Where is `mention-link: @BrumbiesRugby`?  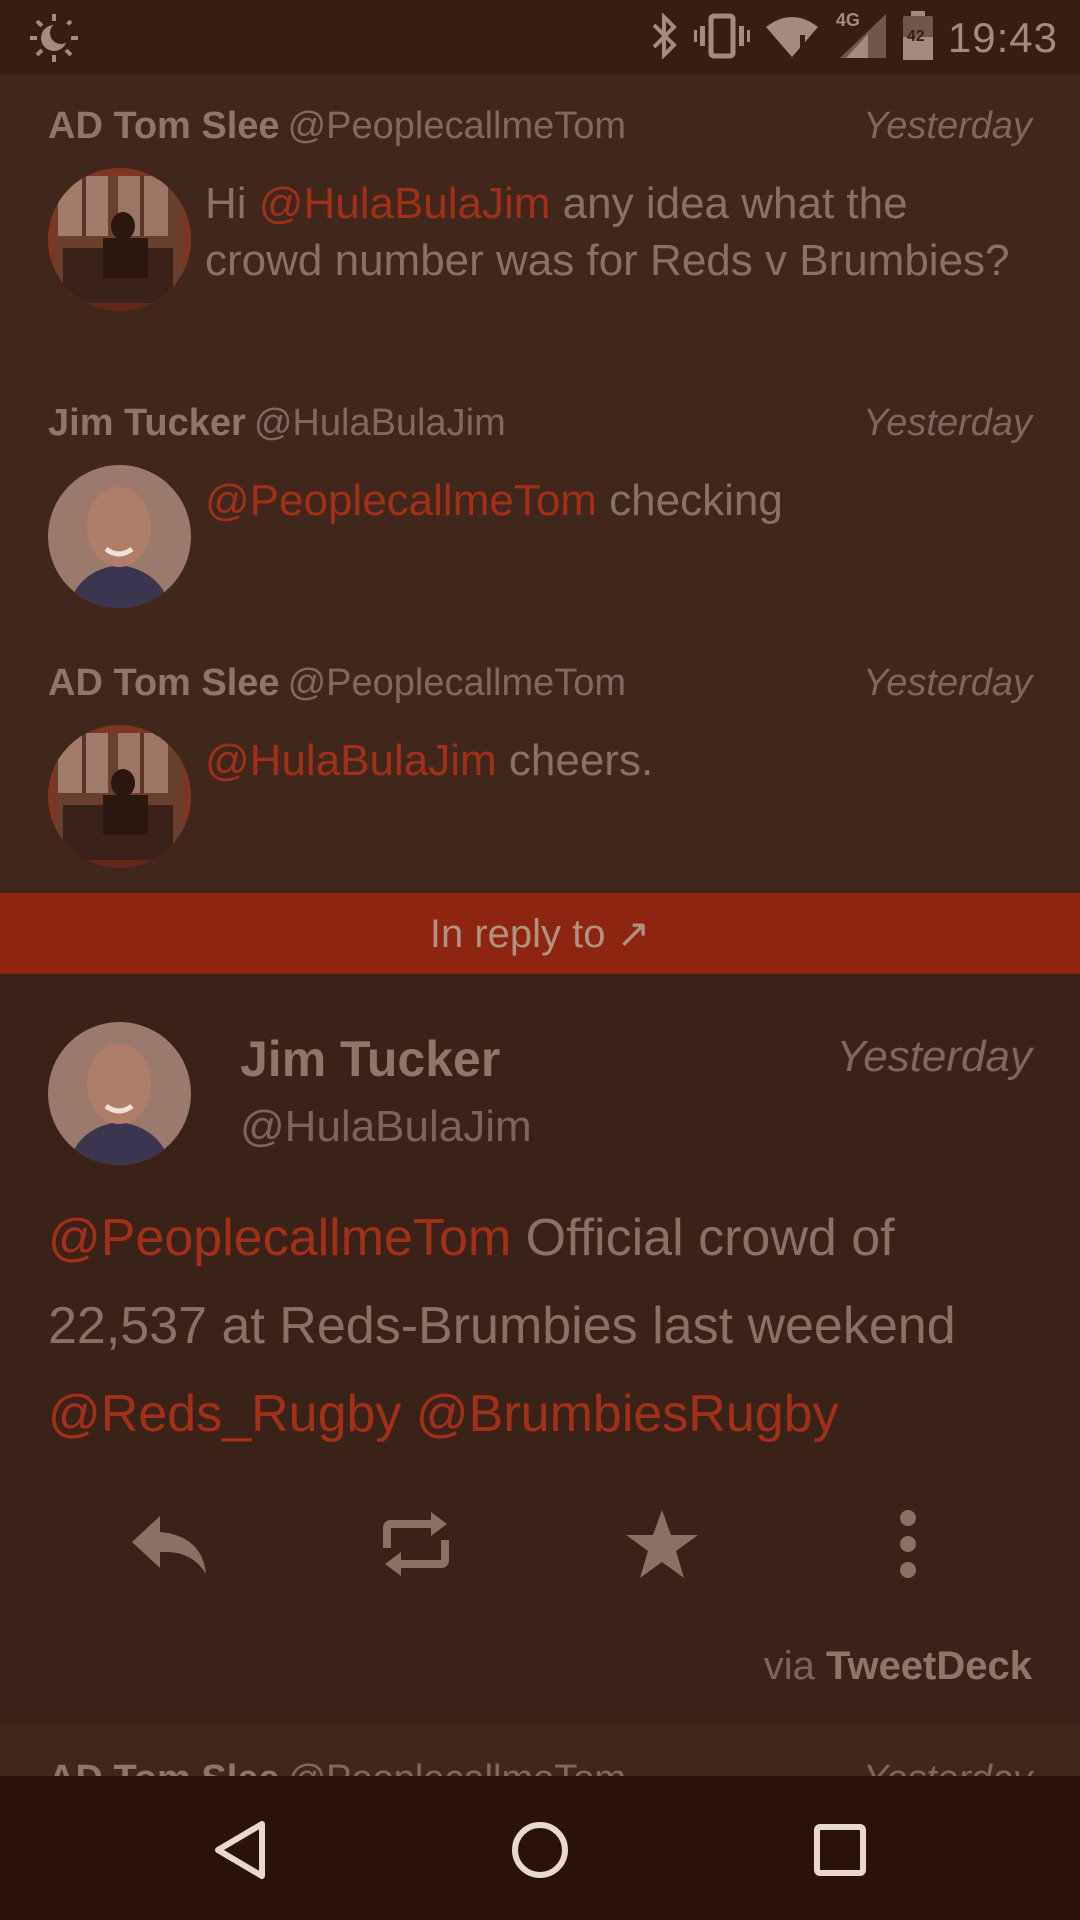 mention-link: @BrumbiesRugby is located at coordinates (627, 1414).